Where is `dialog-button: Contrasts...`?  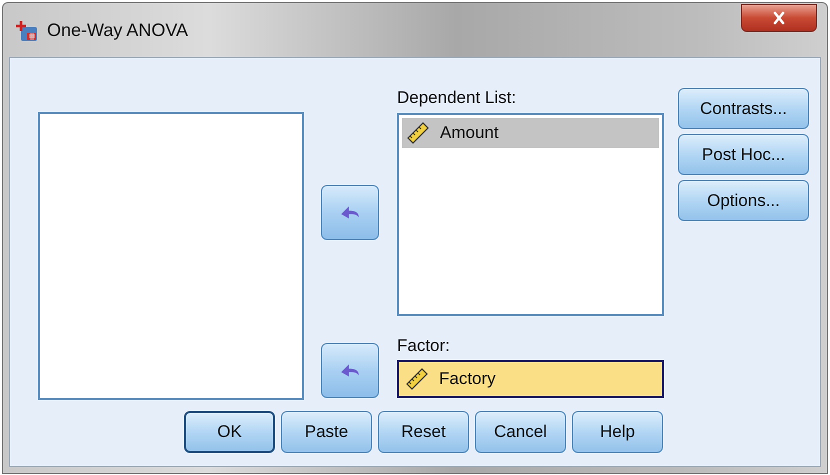
dialog-button: Contrasts... is located at coordinates (743, 108).